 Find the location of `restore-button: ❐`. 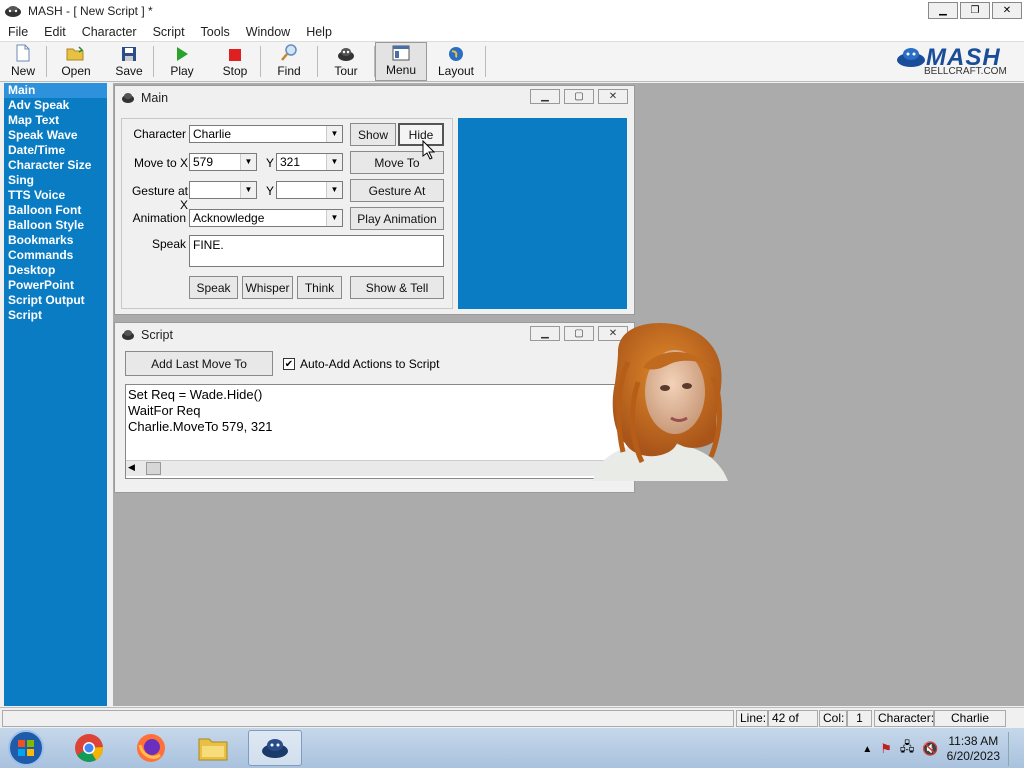

restore-button: ❐ is located at coordinates (975, 10).